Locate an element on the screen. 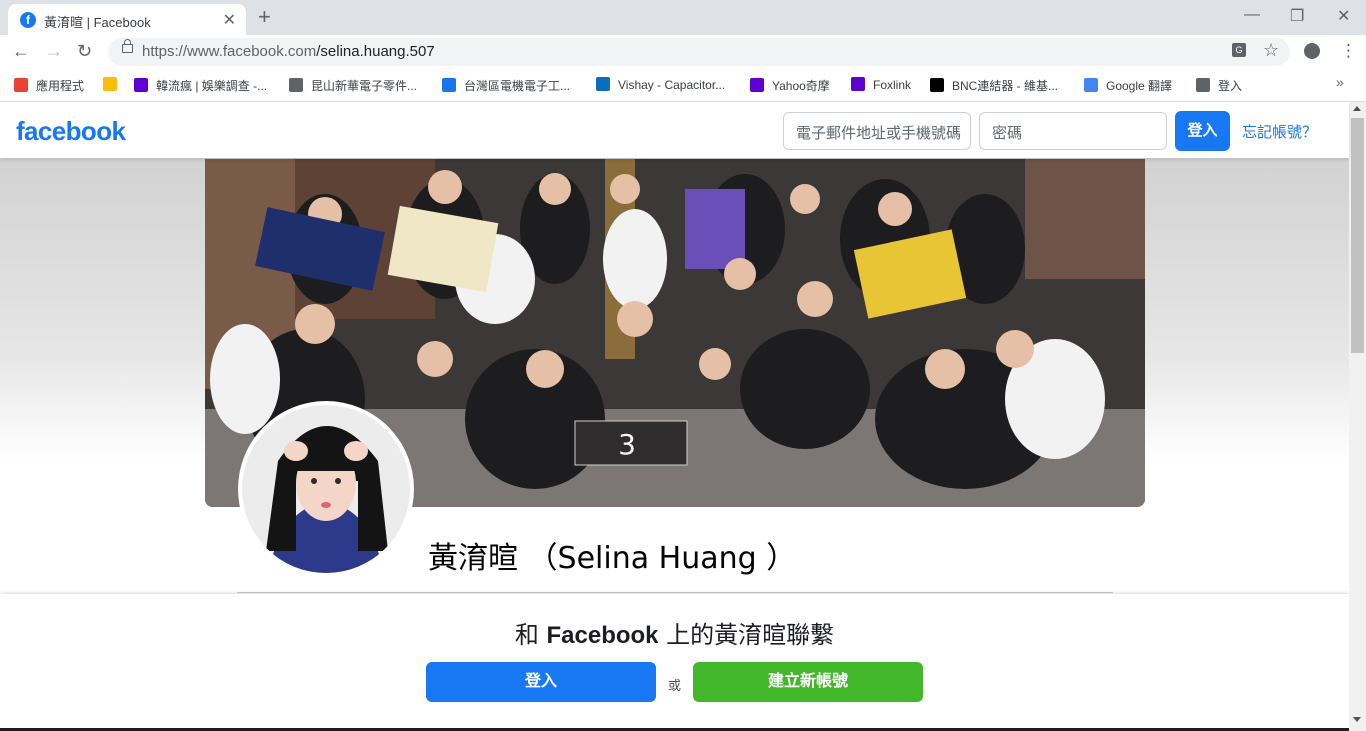 The height and width of the screenshot is (731, 1366). bookmark-item: 應用程式 is located at coordinates (49, 85).